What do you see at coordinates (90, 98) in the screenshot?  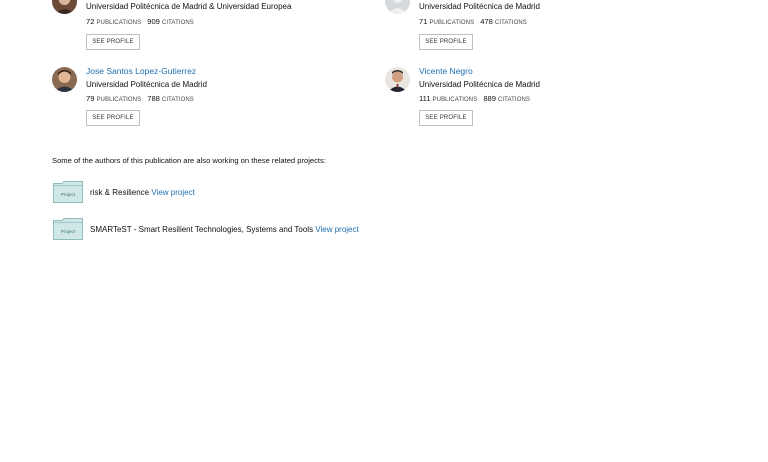 I see `publications-count: 79` at bounding box center [90, 98].